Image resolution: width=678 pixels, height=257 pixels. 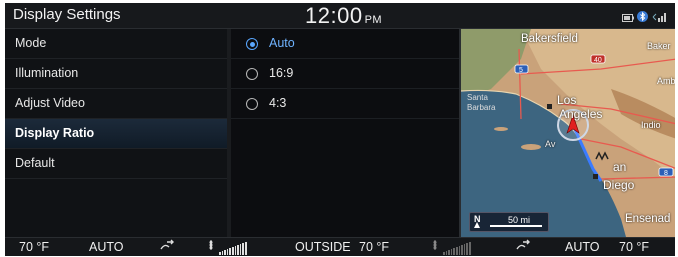 What do you see at coordinates (278, 103) in the screenshot?
I see `option-label: 4:3` at bounding box center [278, 103].